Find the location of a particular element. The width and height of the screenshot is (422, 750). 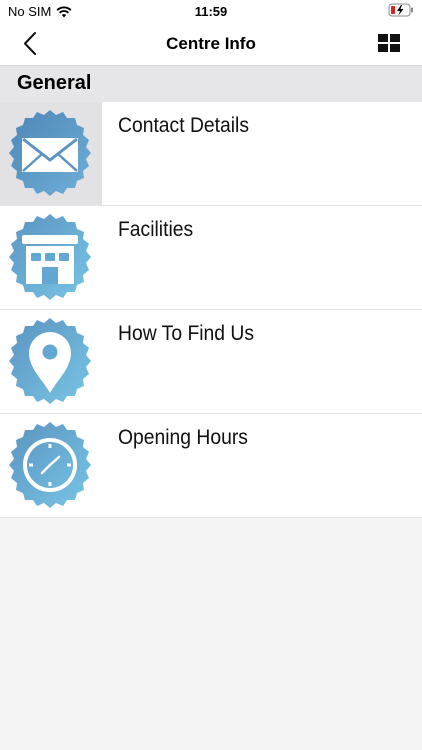

grid-icon is located at coordinates (389, 43).